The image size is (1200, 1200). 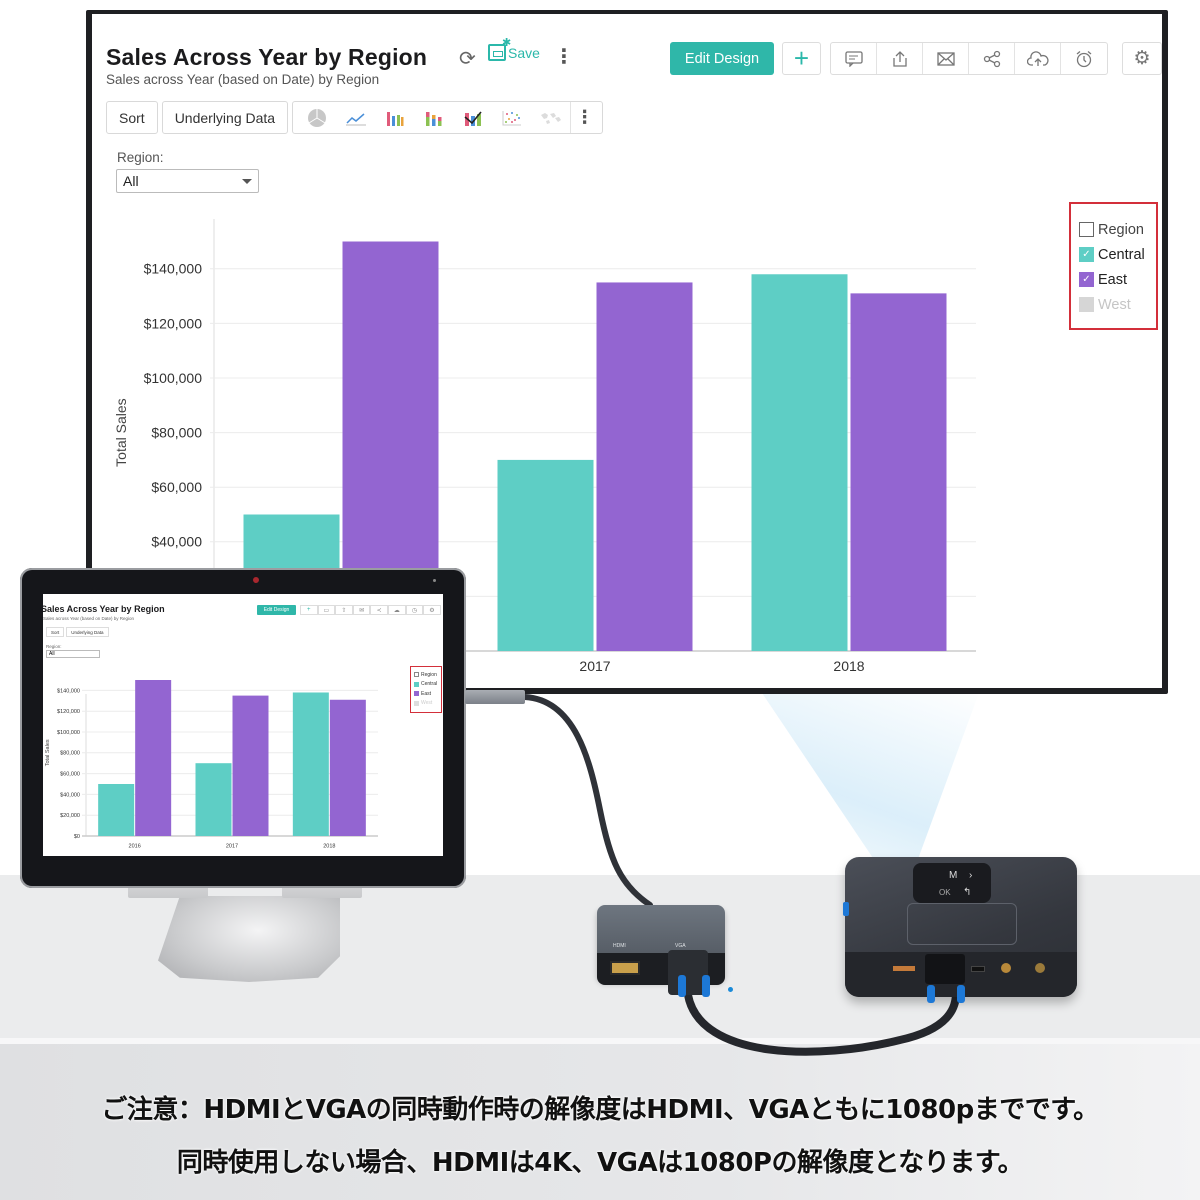 What do you see at coordinates (153, 758) in the screenshot?
I see `bar-east-2016` at bounding box center [153, 758].